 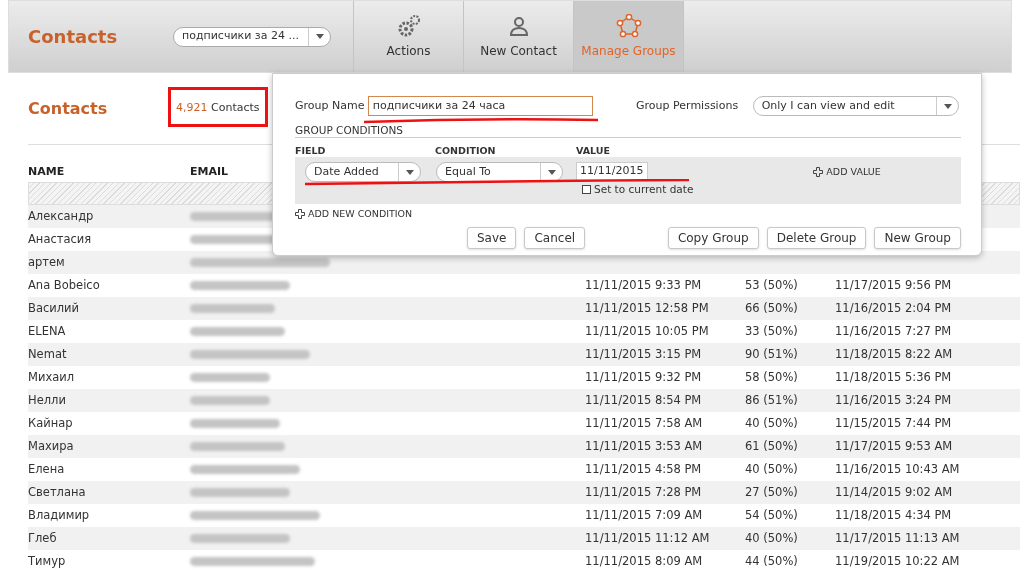 What do you see at coordinates (46, 171) in the screenshot?
I see `column-header: NAME` at bounding box center [46, 171].